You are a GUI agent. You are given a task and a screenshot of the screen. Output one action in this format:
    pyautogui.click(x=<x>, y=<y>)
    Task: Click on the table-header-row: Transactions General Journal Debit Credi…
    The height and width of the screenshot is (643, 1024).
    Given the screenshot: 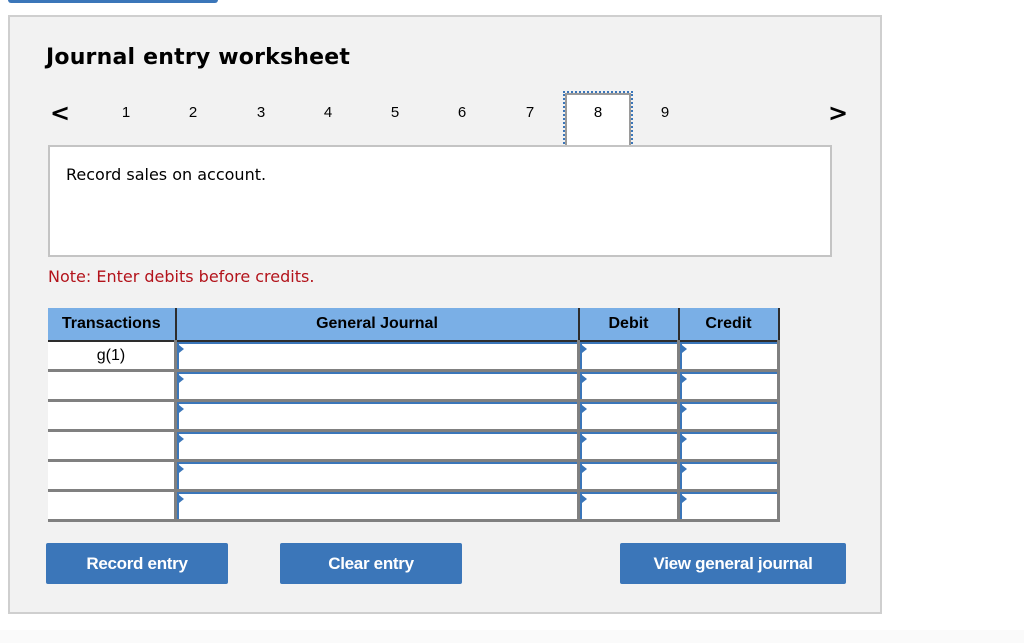 What is the action you would take?
    pyautogui.click(x=414, y=325)
    